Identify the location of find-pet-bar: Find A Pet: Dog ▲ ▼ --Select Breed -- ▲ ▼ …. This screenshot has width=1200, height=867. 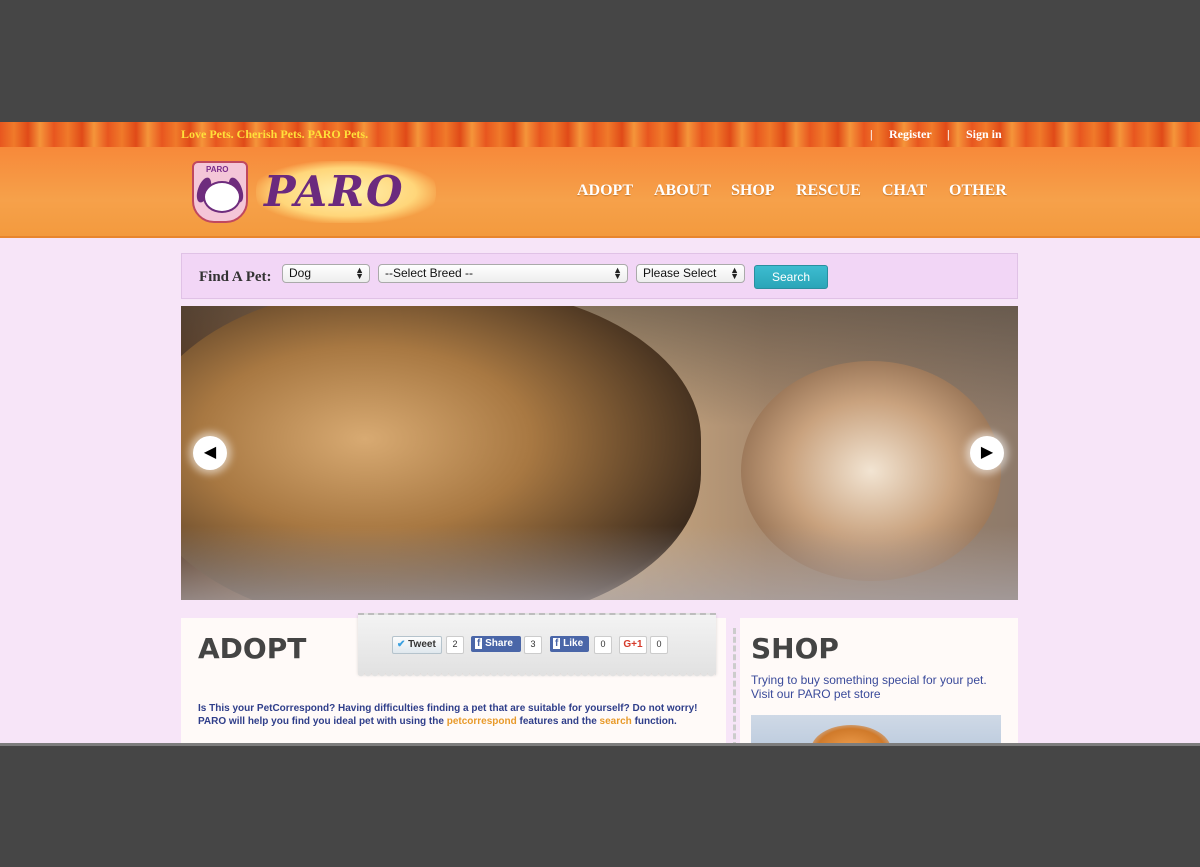
(599, 276).